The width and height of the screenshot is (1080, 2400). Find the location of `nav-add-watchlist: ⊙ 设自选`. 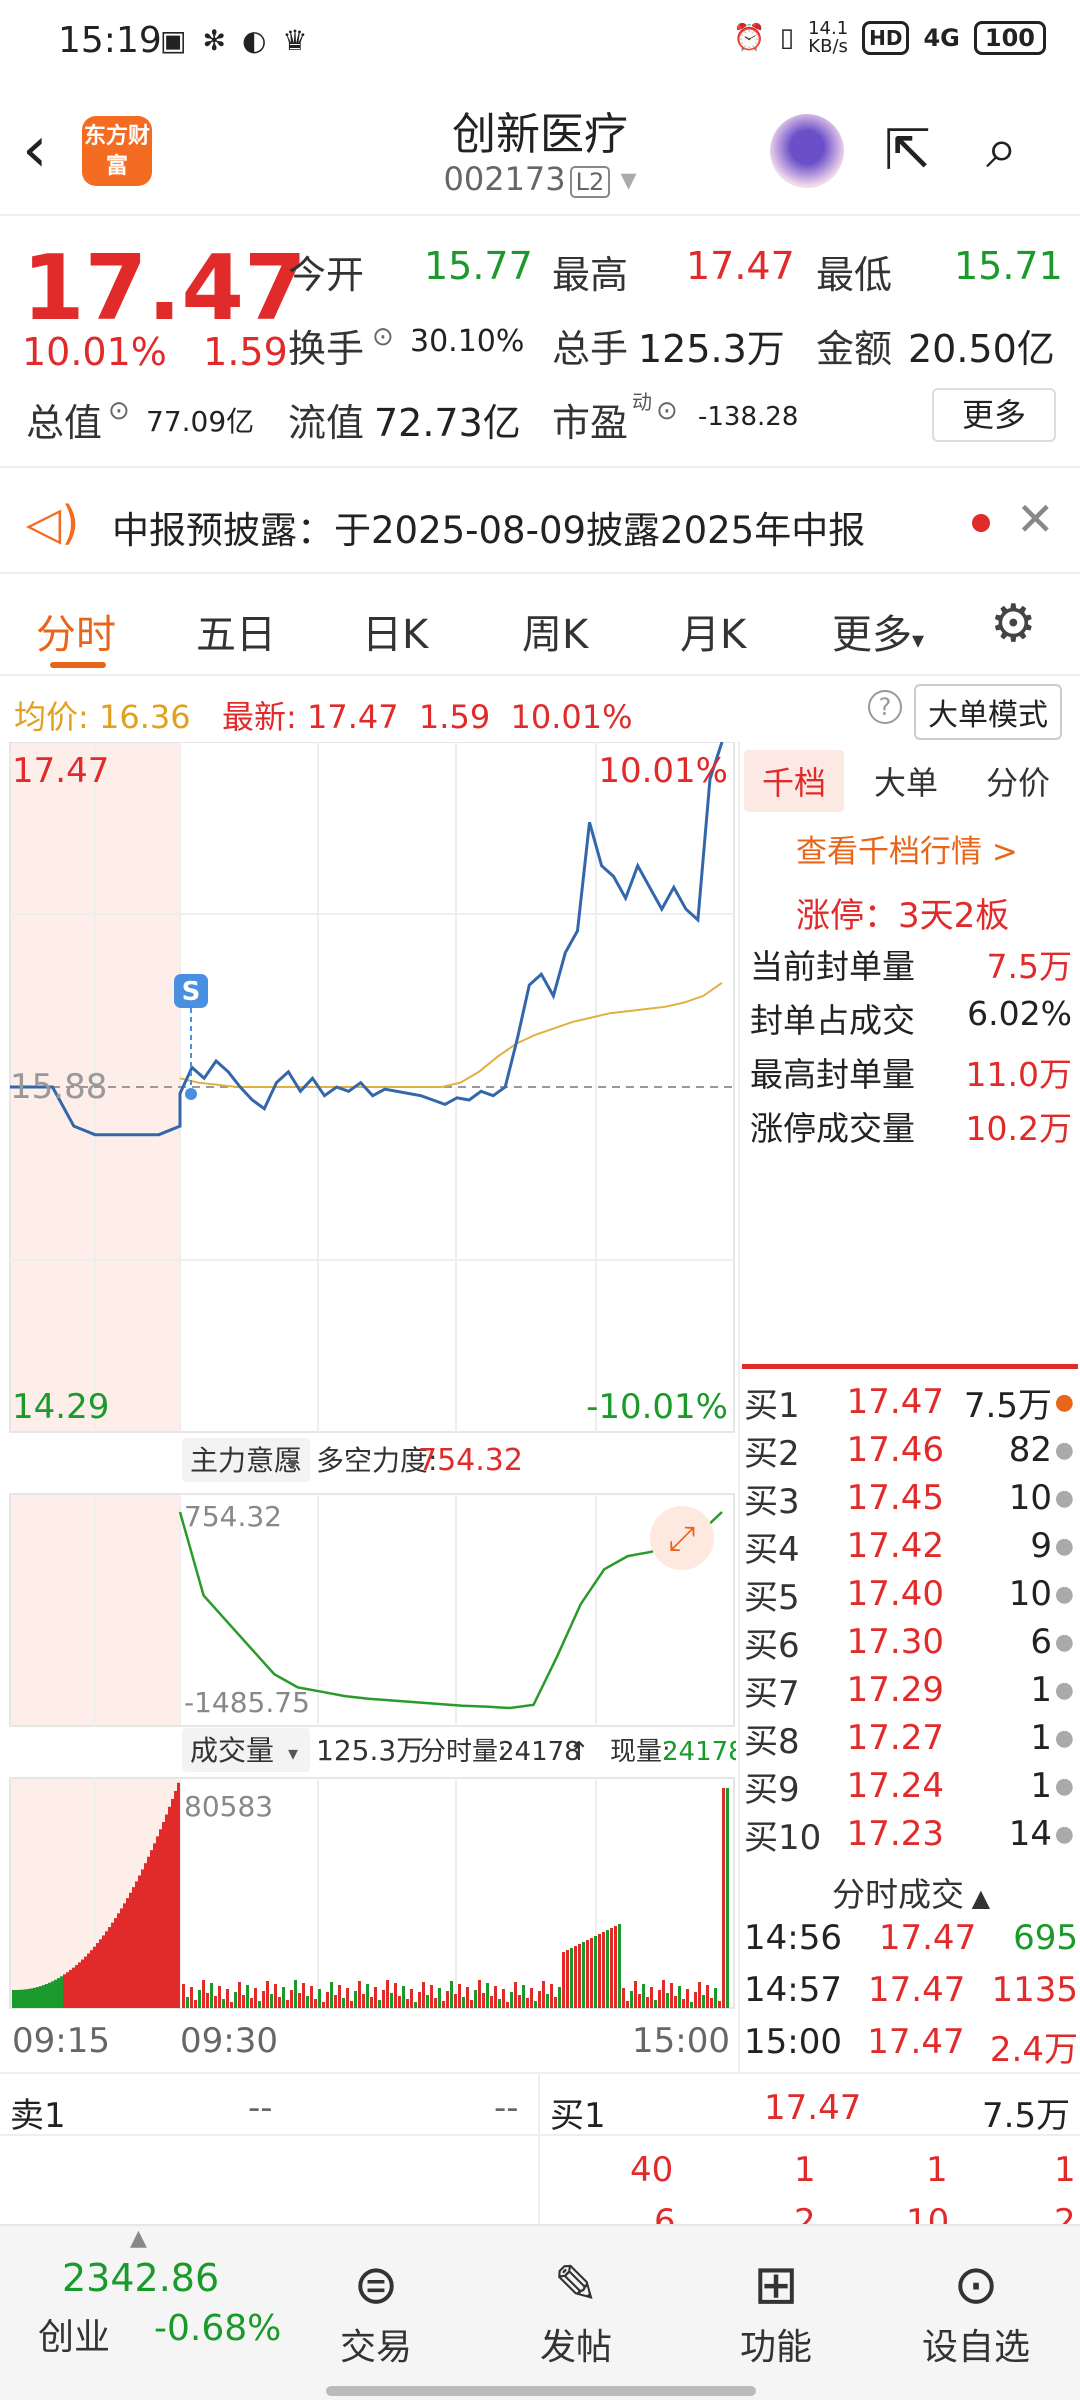

nav-add-watchlist: ⊙ 设自选 is located at coordinates (976, 2311).